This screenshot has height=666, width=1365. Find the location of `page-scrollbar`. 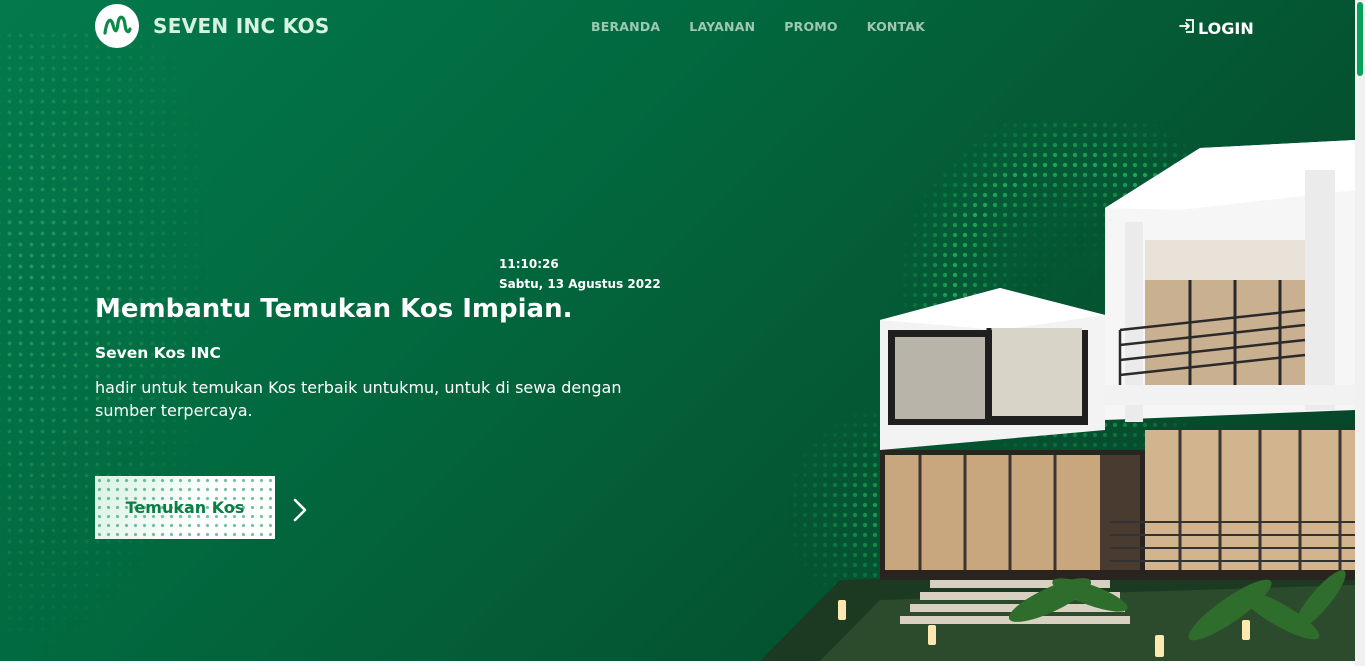

page-scrollbar is located at coordinates (1360, 333).